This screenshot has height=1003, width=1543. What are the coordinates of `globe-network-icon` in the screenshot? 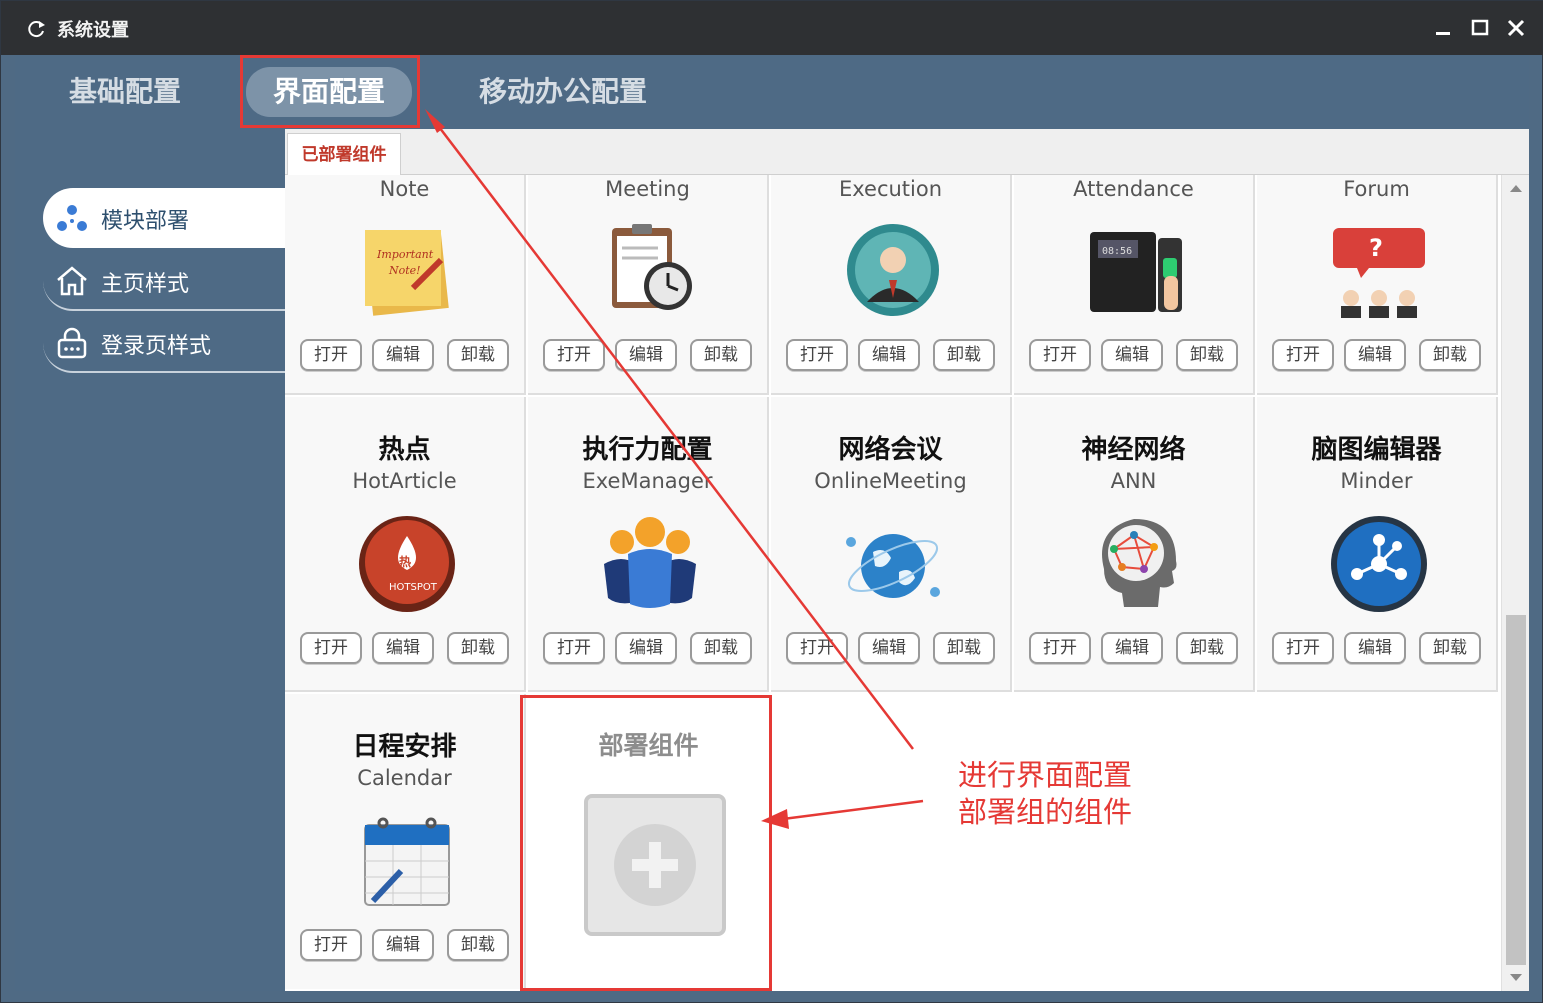 It's located at (893, 566).